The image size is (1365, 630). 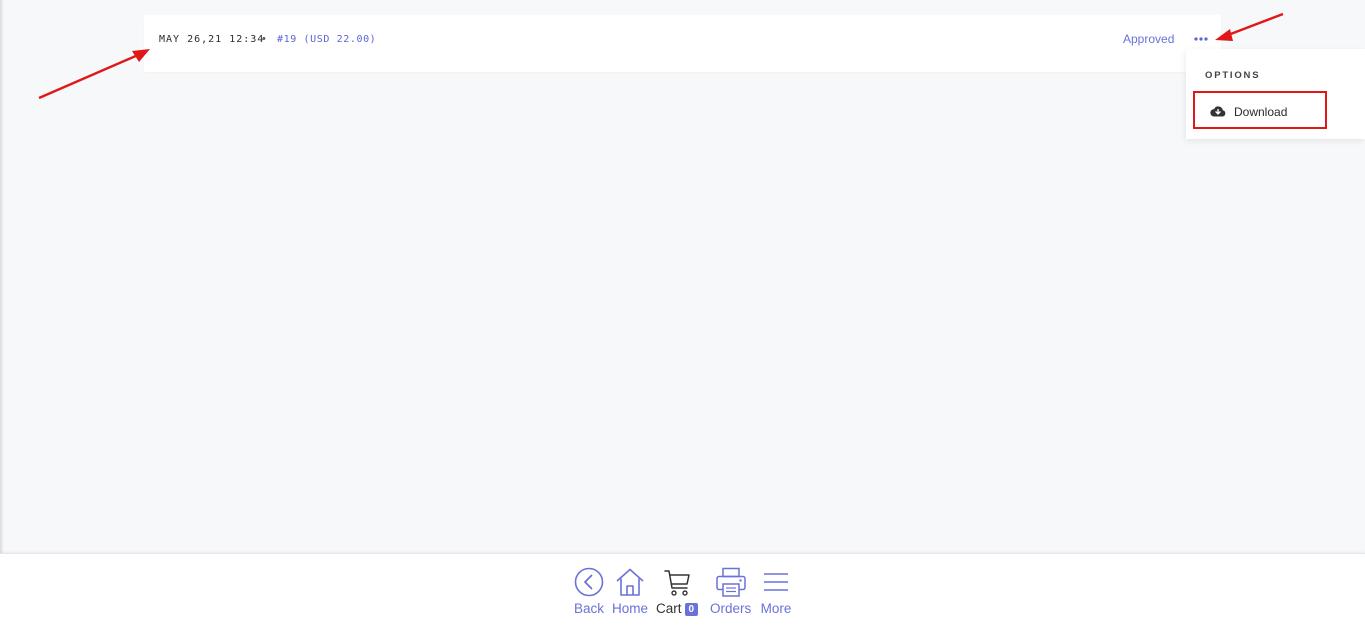 I want to click on download-menu-item: Download, so click(x=1260, y=110).